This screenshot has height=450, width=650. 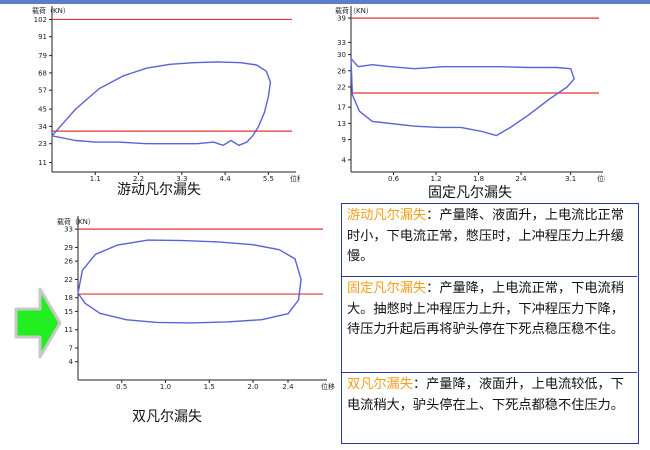 I want to click on x-tick-label: 0.5, so click(x=121, y=387).